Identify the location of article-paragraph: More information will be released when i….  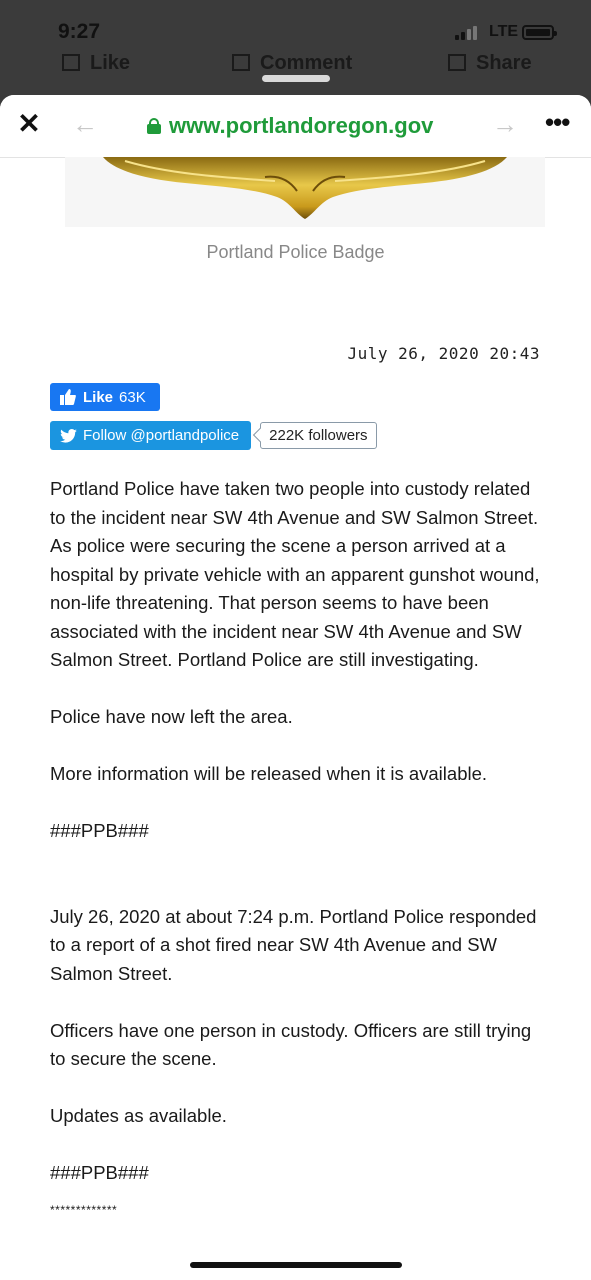
(269, 773).